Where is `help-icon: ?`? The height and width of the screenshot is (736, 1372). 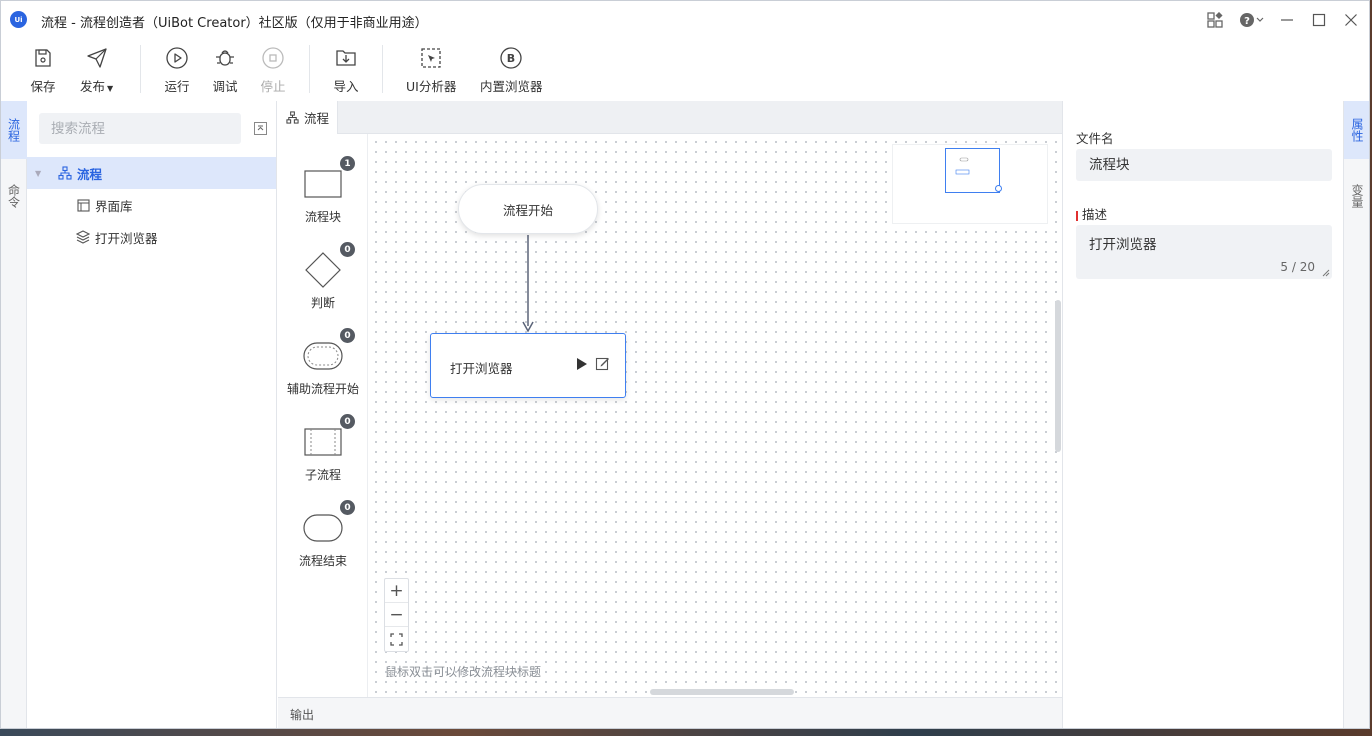
help-icon: ? is located at coordinates (1253, 20).